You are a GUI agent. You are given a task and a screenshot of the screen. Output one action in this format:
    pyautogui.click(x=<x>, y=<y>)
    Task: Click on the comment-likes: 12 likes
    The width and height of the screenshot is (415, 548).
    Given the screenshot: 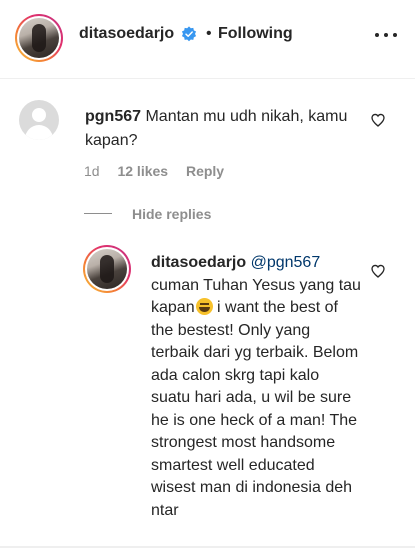 What is the action you would take?
    pyautogui.click(x=142, y=171)
    